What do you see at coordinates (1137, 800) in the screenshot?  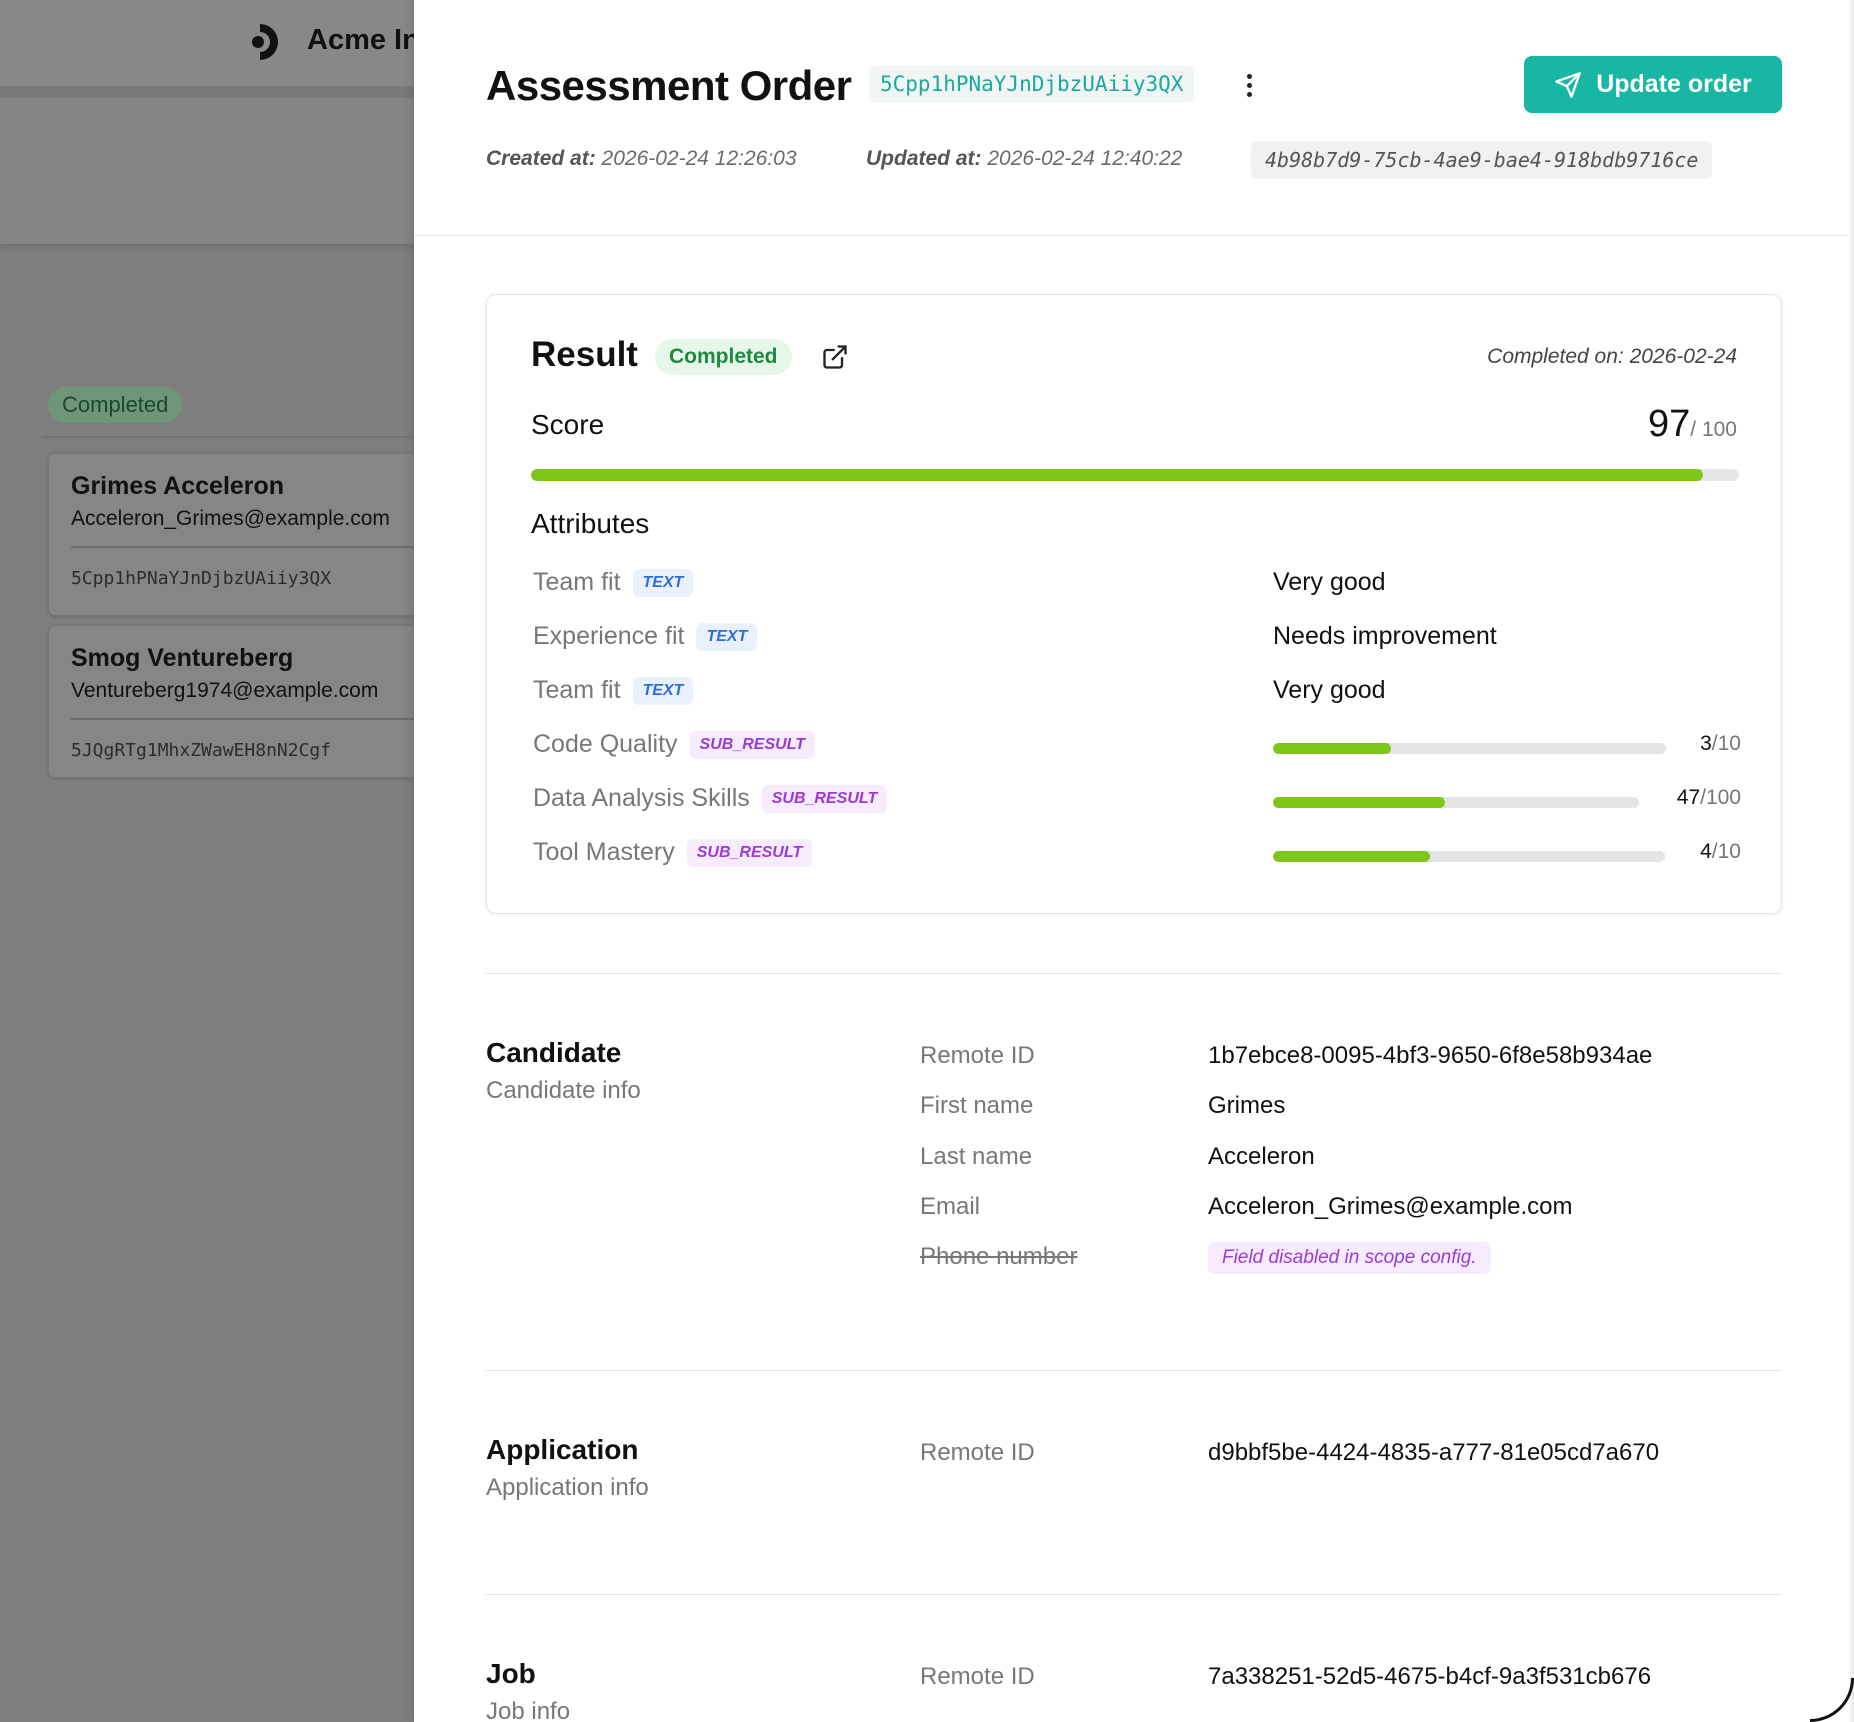 I see `attribute-row: Data Analysis Skills SUB_RESULT 47/100` at bounding box center [1137, 800].